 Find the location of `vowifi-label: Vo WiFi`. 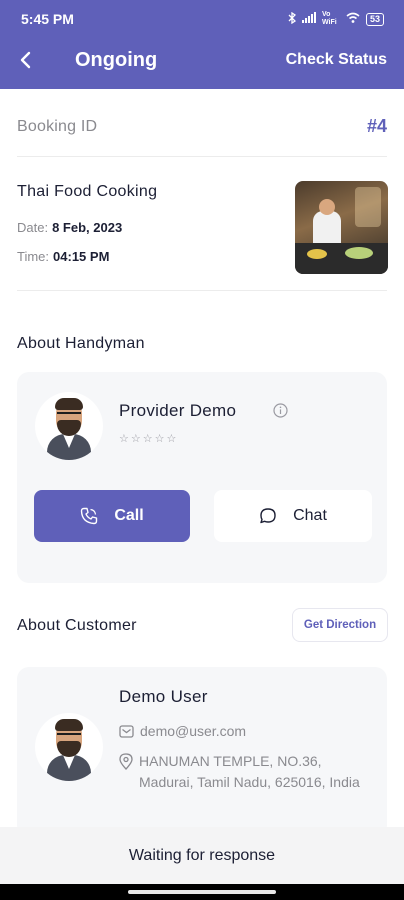

vowifi-label: Vo WiFi is located at coordinates (329, 18).